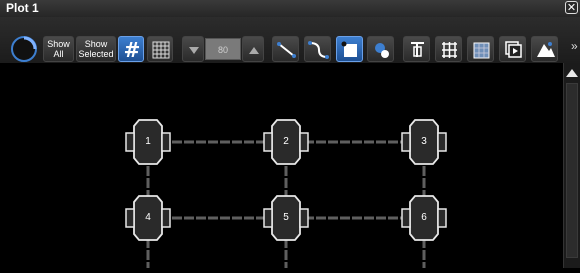 This screenshot has width=580, height=273. I want to click on pattern-button, so click(480, 49).